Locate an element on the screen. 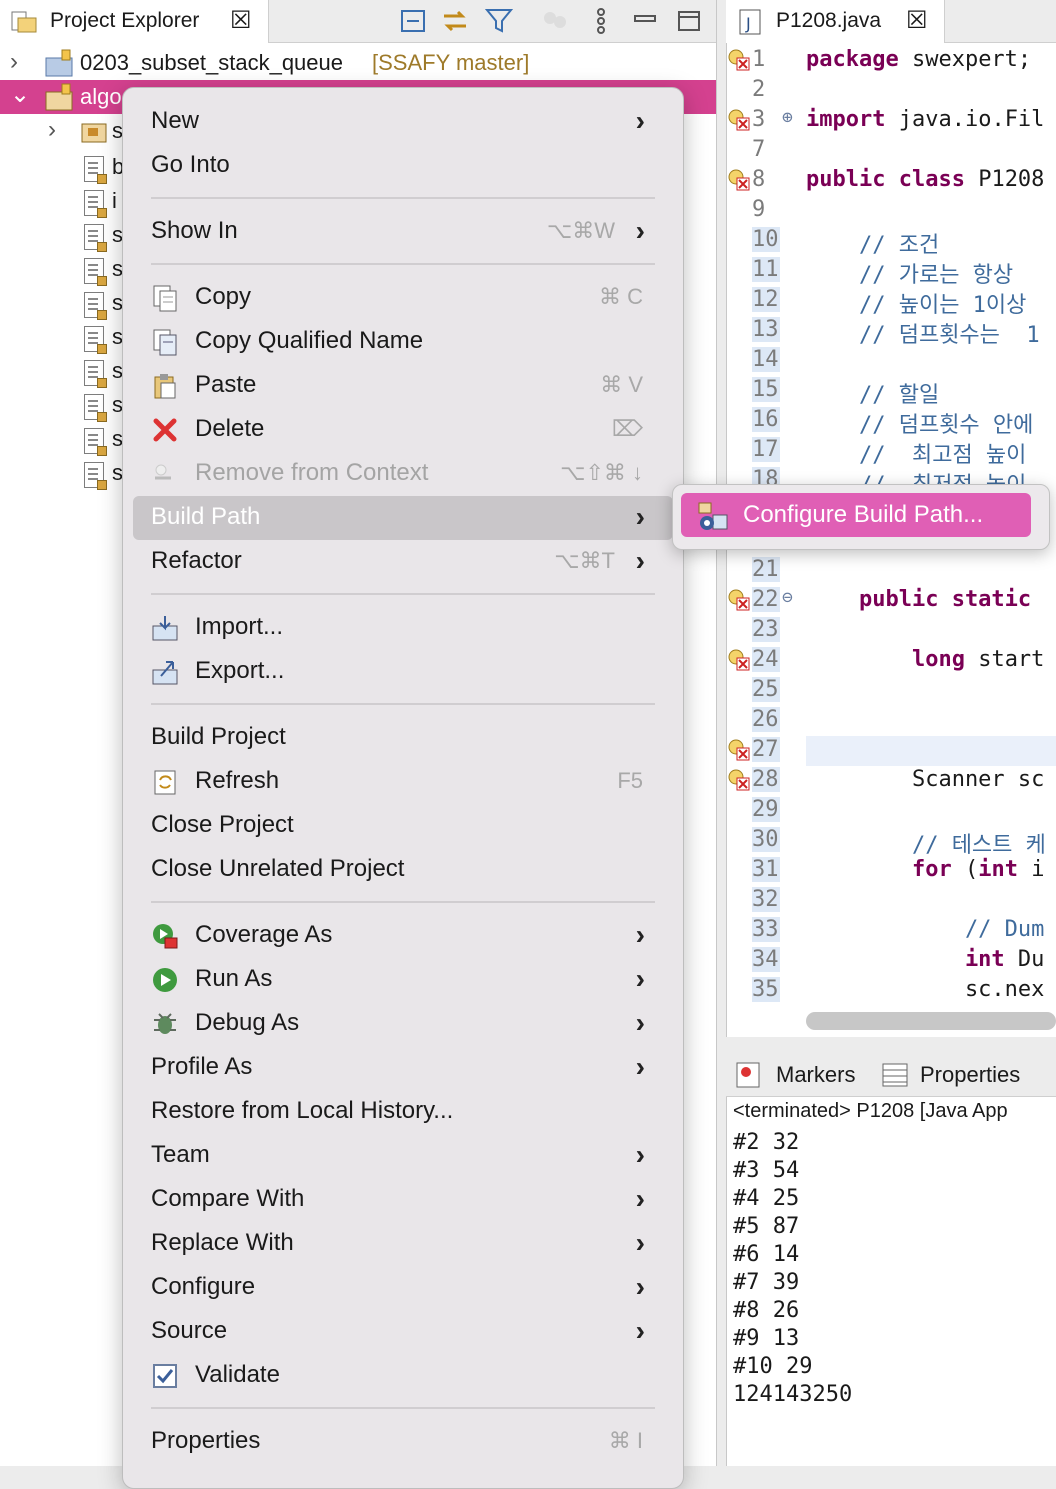  line-number: 12 is located at coordinates (766, 299).